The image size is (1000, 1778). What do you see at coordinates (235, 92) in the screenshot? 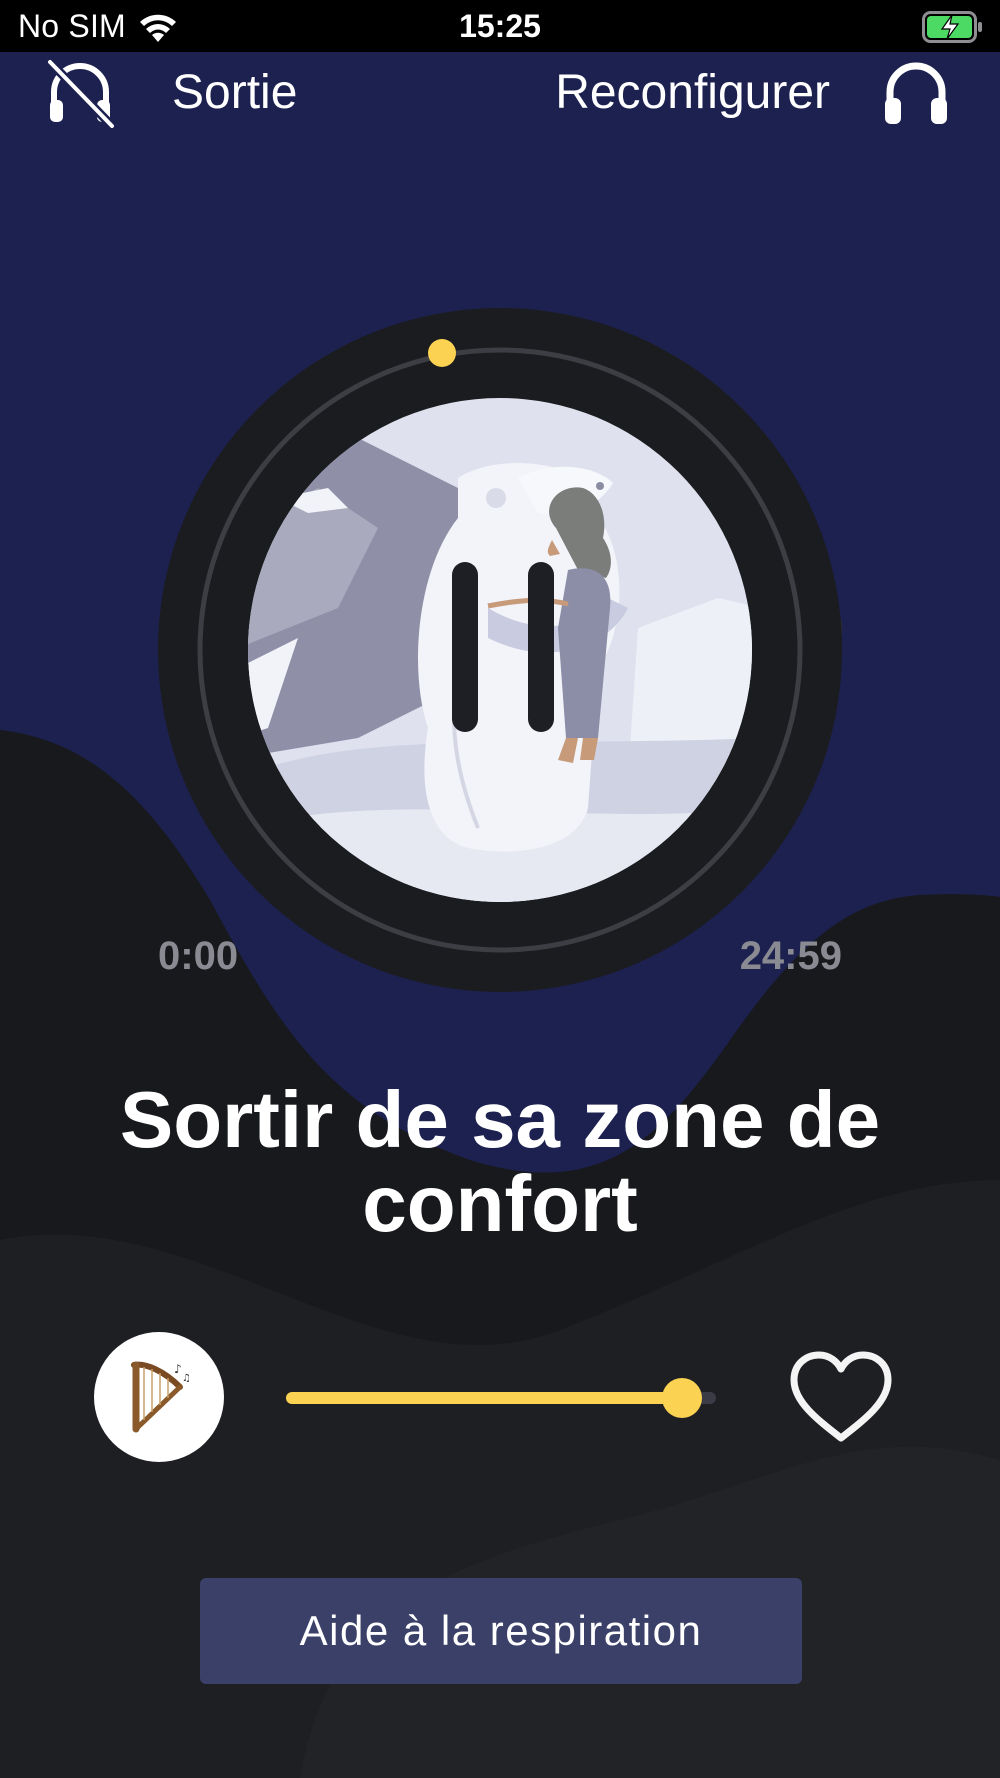
I see `exit-label: Sortie` at bounding box center [235, 92].